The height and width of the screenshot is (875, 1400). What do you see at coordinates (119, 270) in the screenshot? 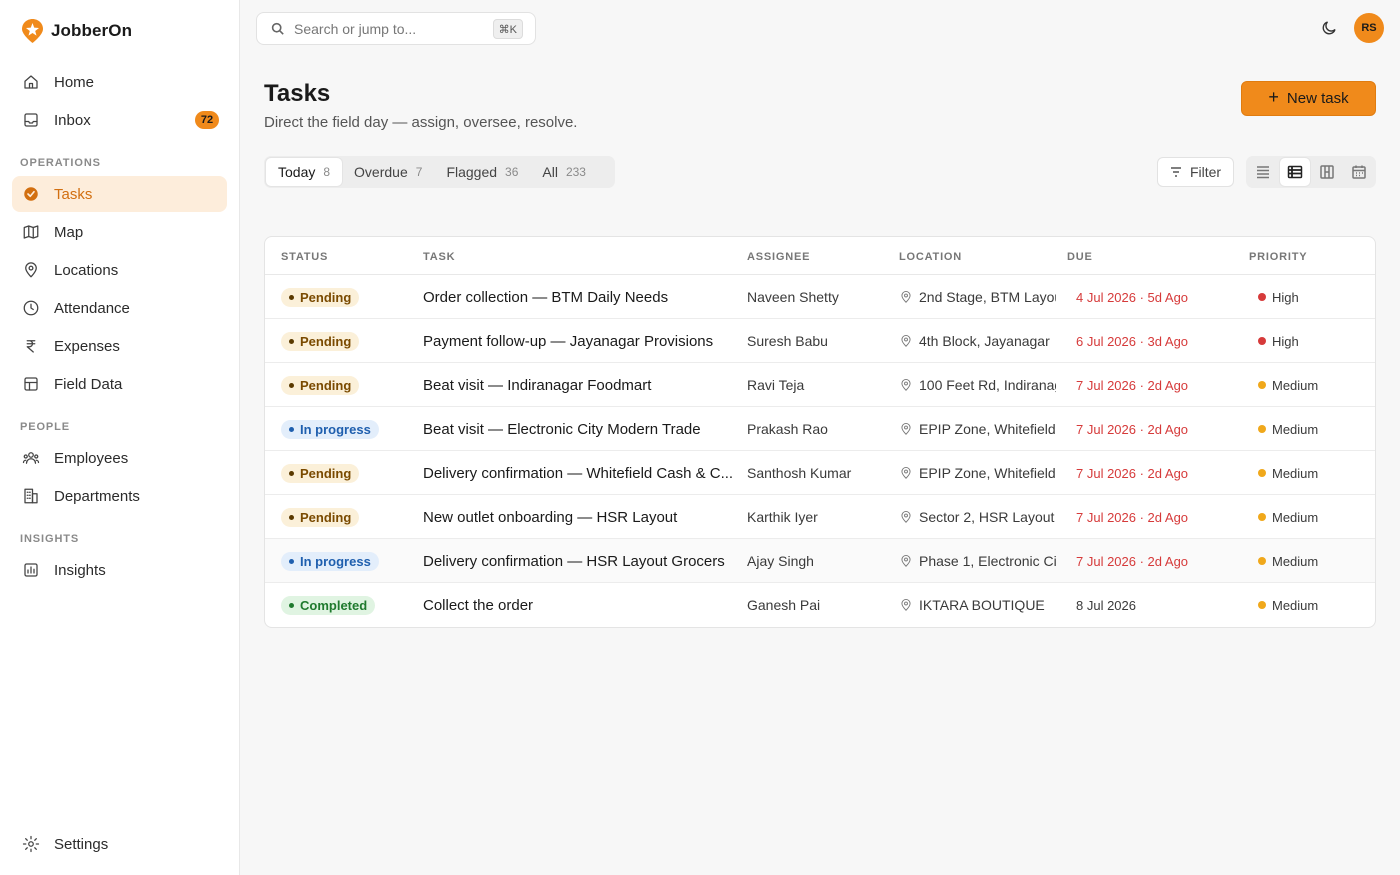
I see `sidebar-item-locations: Locations` at bounding box center [119, 270].